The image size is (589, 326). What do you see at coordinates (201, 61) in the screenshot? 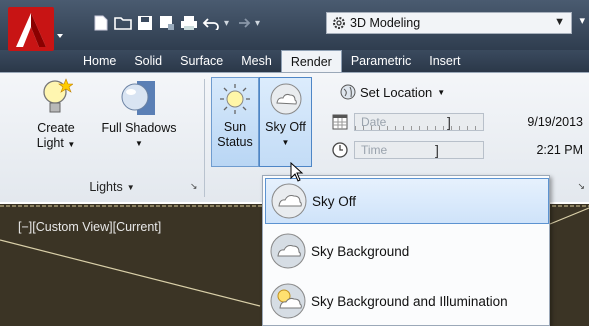
I see `tab-surface: Surface` at bounding box center [201, 61].